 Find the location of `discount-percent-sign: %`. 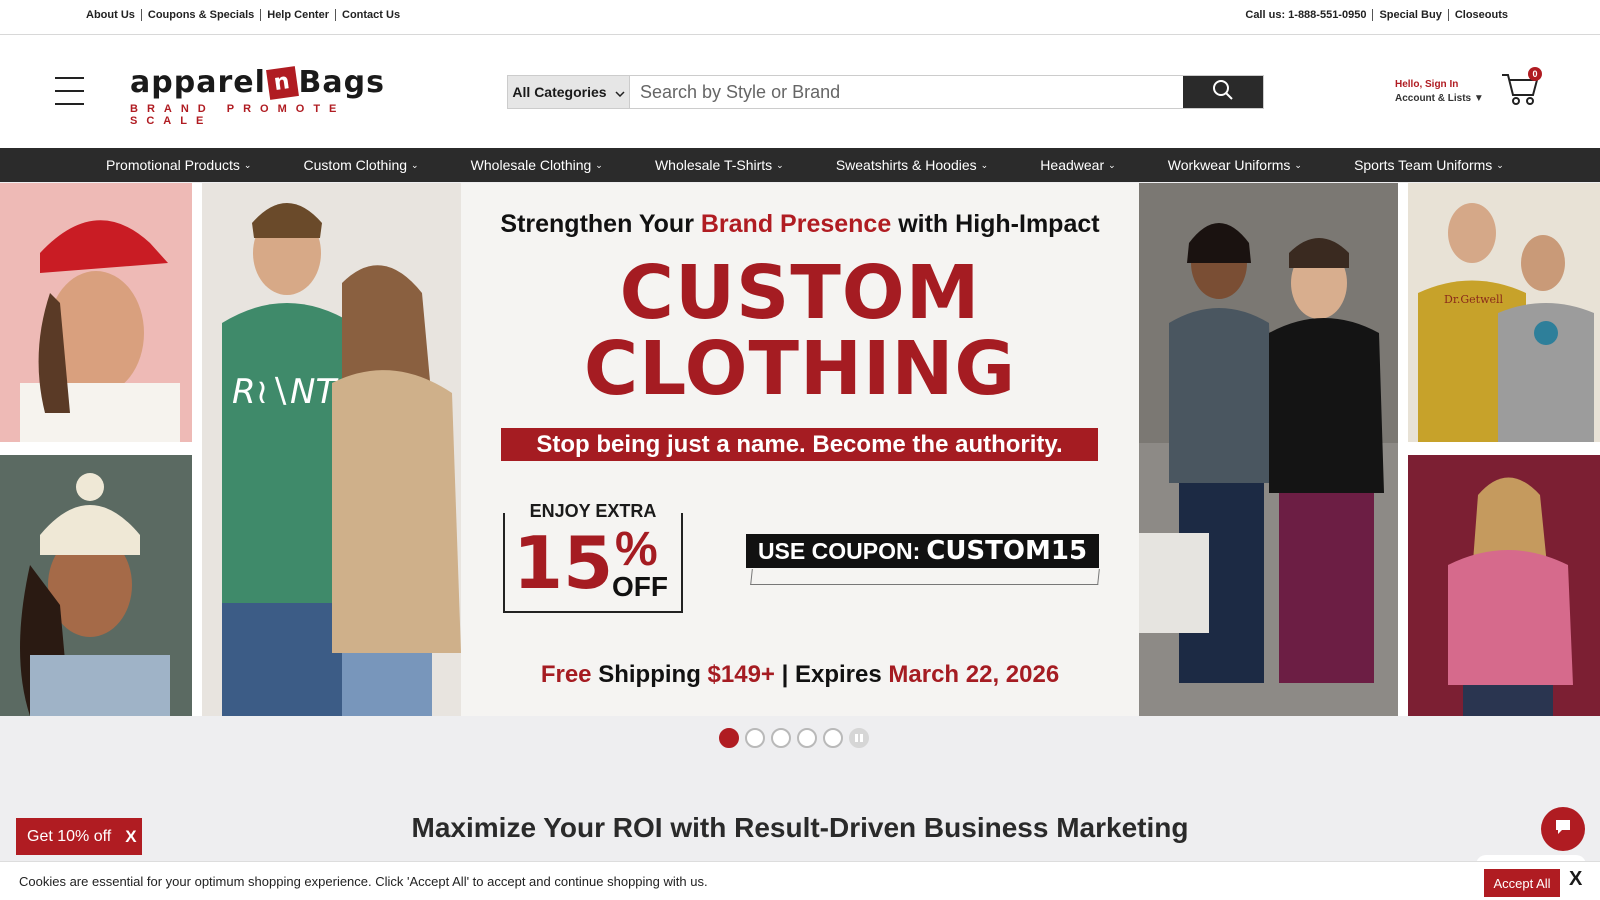

discount-percent-sign: % is located at coordinates (636, 549).